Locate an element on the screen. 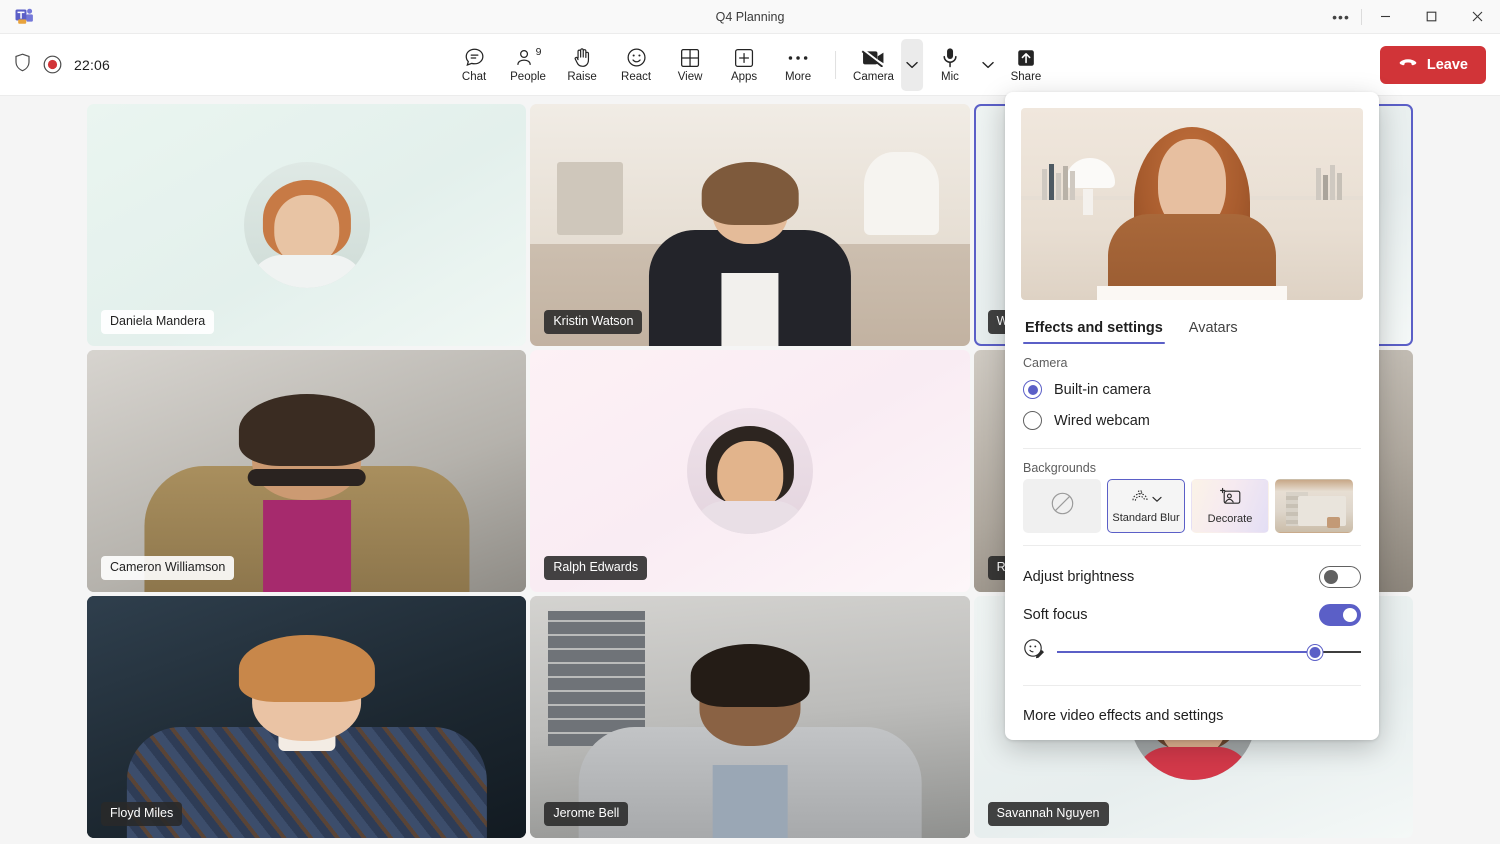 The image size is (1500, 844). toolbar-people-button: 9 People is located at coordinates (528, 65).